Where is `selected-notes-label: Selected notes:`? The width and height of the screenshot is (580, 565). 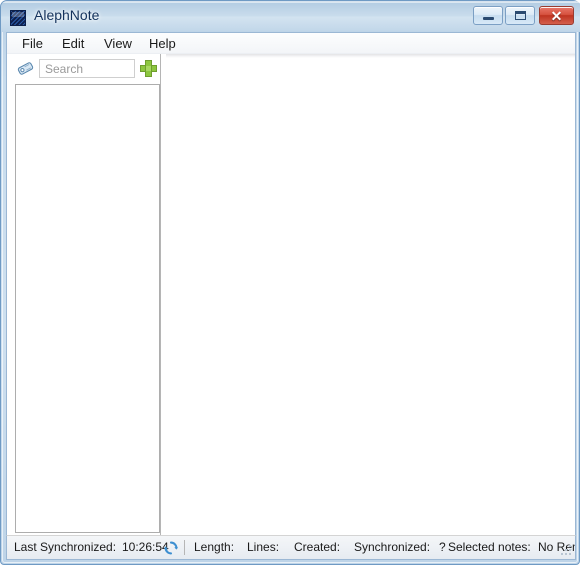 selected-notes-label: Selected notes: is located at coordinates (489, 547).